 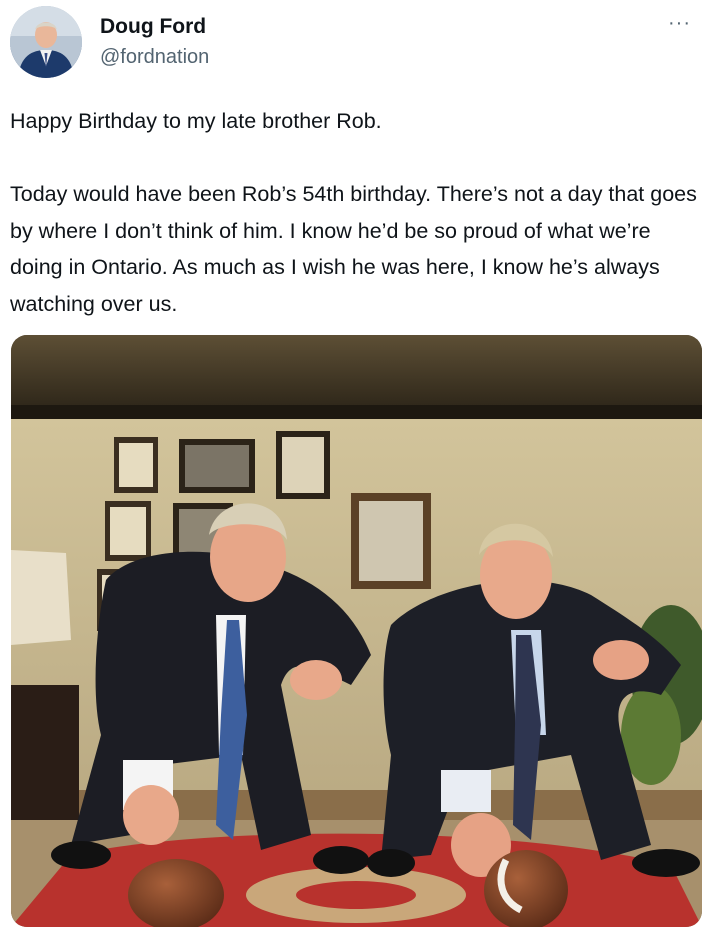 I want to click on tweet-header: Doug Ford @fordnation ···, so click(x=352, y=45).